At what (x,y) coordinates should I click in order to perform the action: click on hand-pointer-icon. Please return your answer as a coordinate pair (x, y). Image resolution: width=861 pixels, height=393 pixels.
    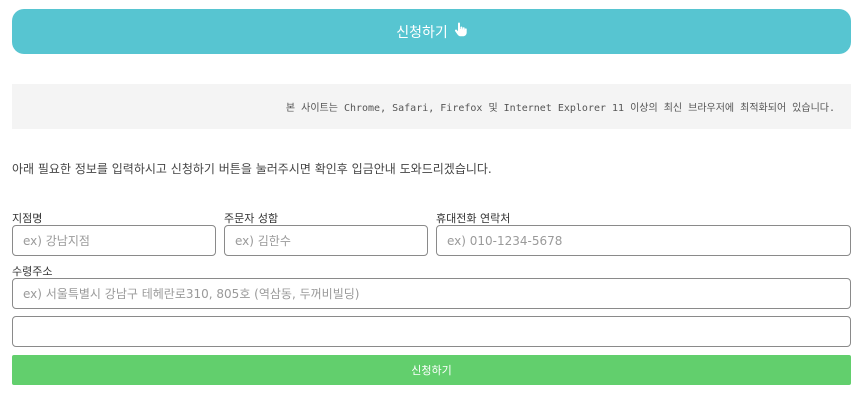
    Looking at the image, I should click on (460, 31).